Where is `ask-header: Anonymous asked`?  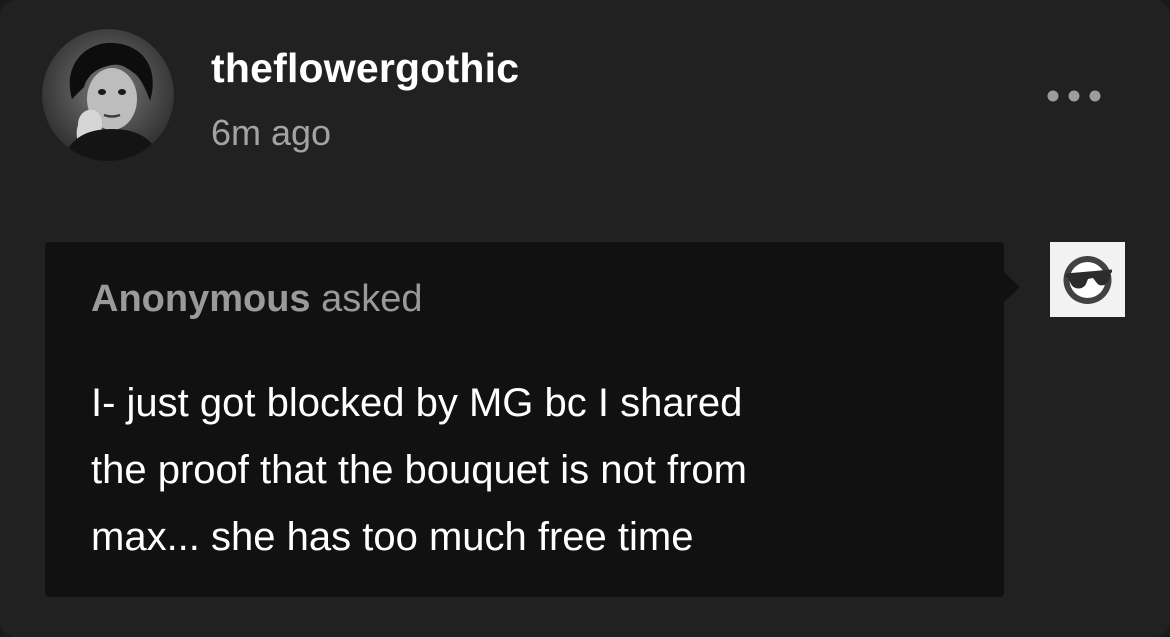 ask-header: Anonymous asked is located at coordinates (257, 299).